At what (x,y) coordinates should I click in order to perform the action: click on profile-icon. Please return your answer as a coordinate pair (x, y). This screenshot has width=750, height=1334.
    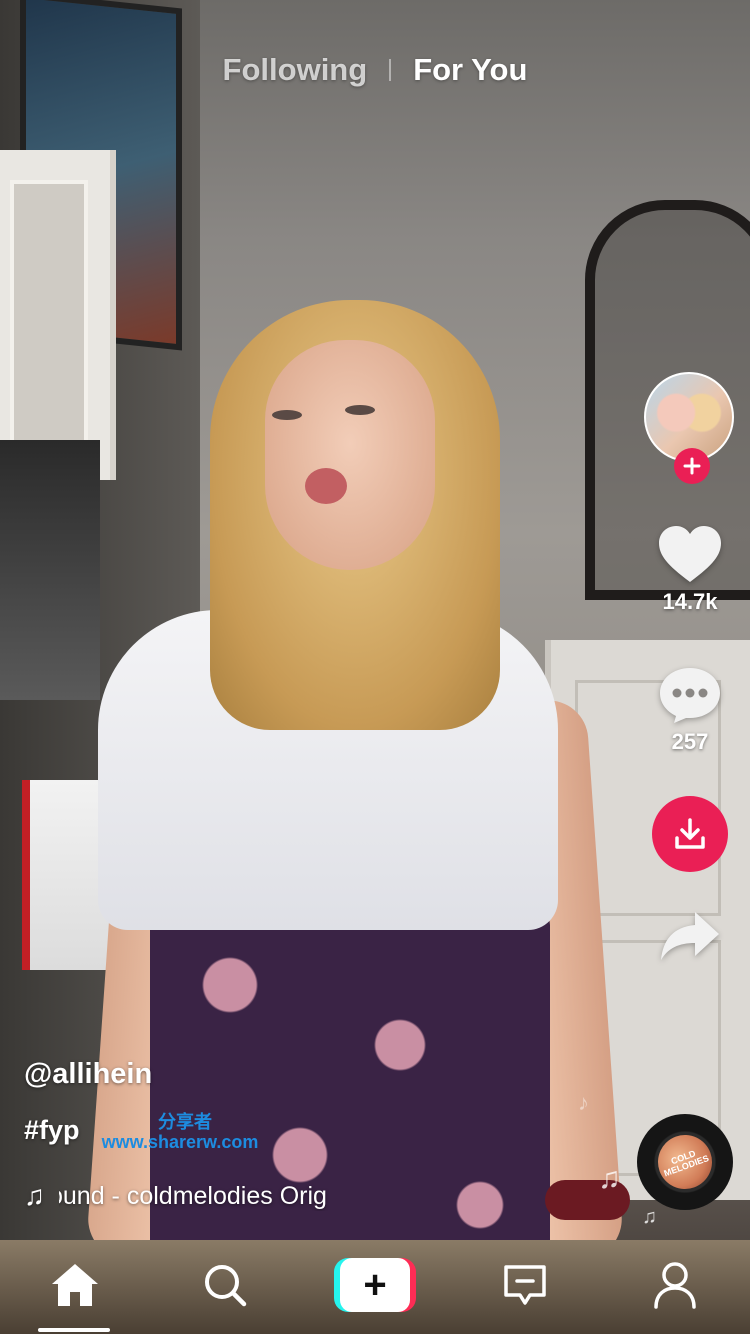
    Looking at the image, I should click on (675, 1285).